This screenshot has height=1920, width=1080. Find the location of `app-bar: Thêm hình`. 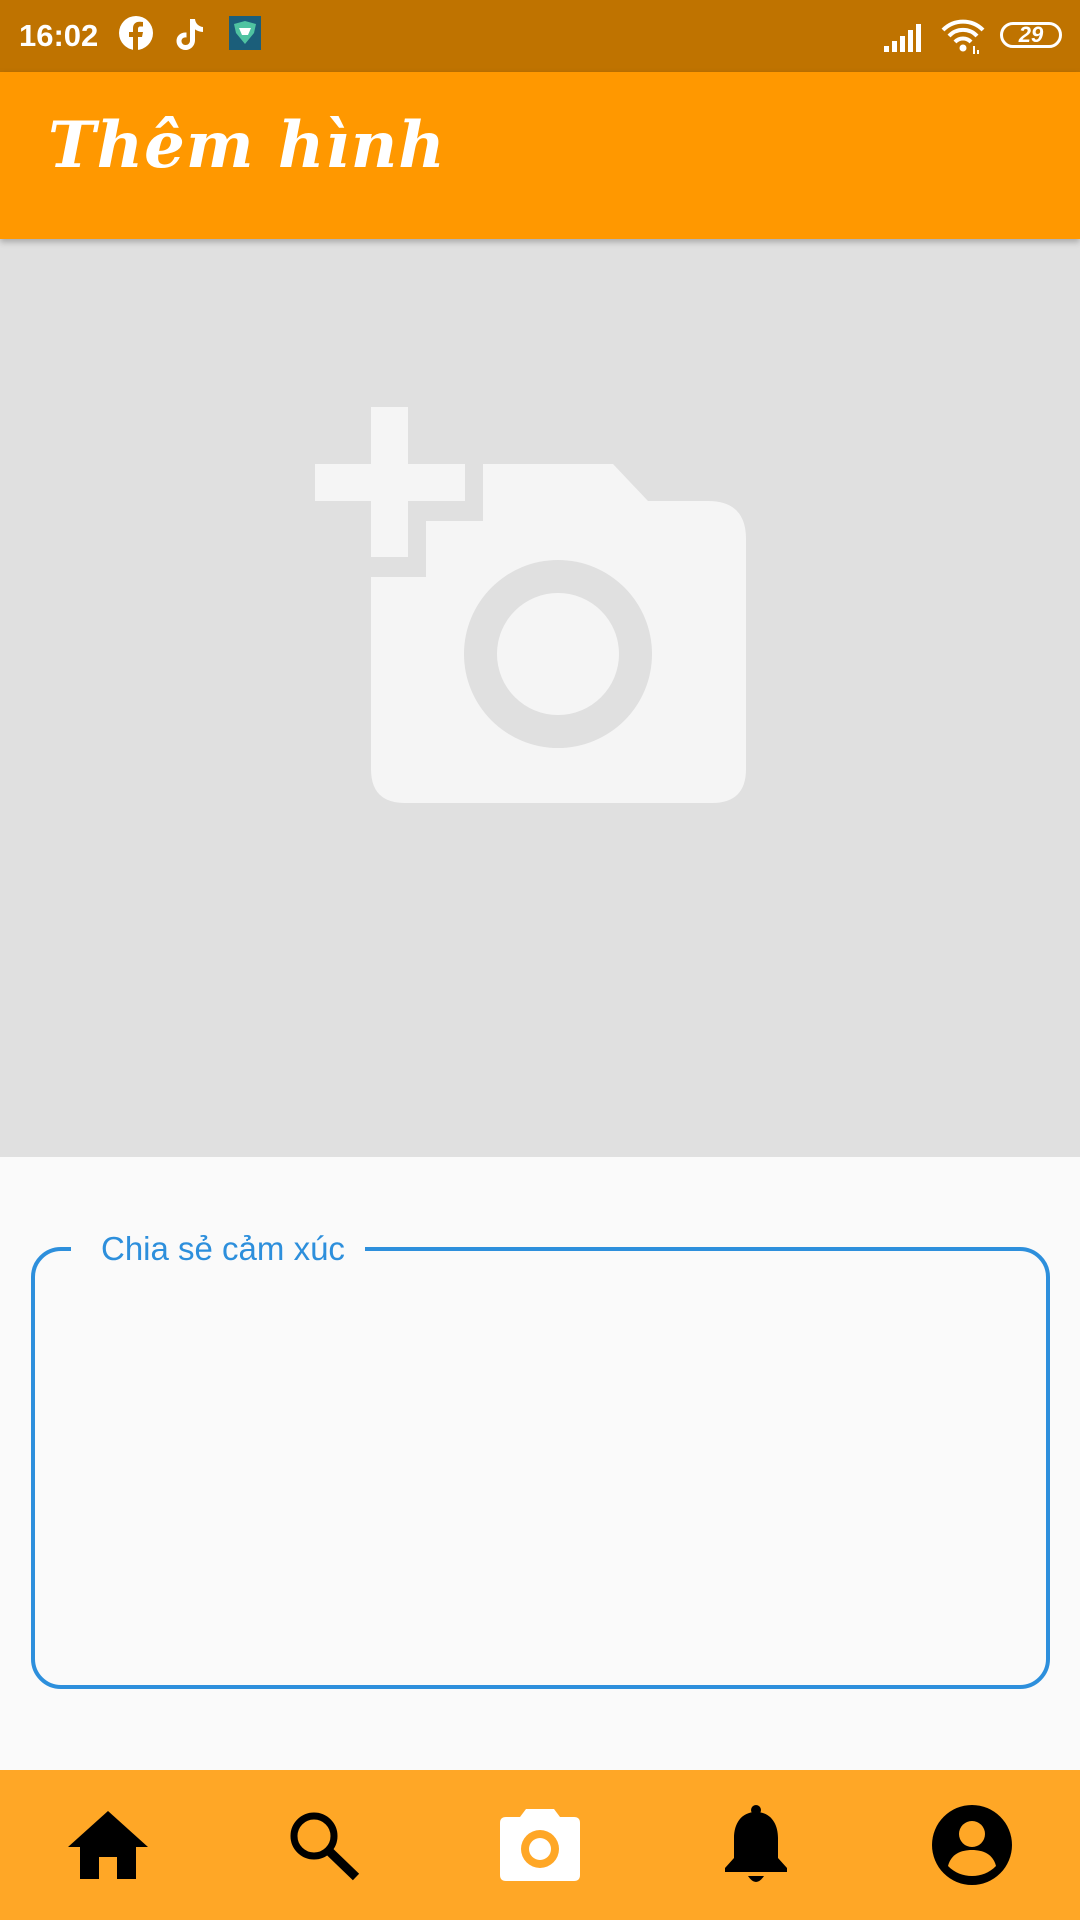

app-bar: Thêm hình is located at coordinates (540, 155).